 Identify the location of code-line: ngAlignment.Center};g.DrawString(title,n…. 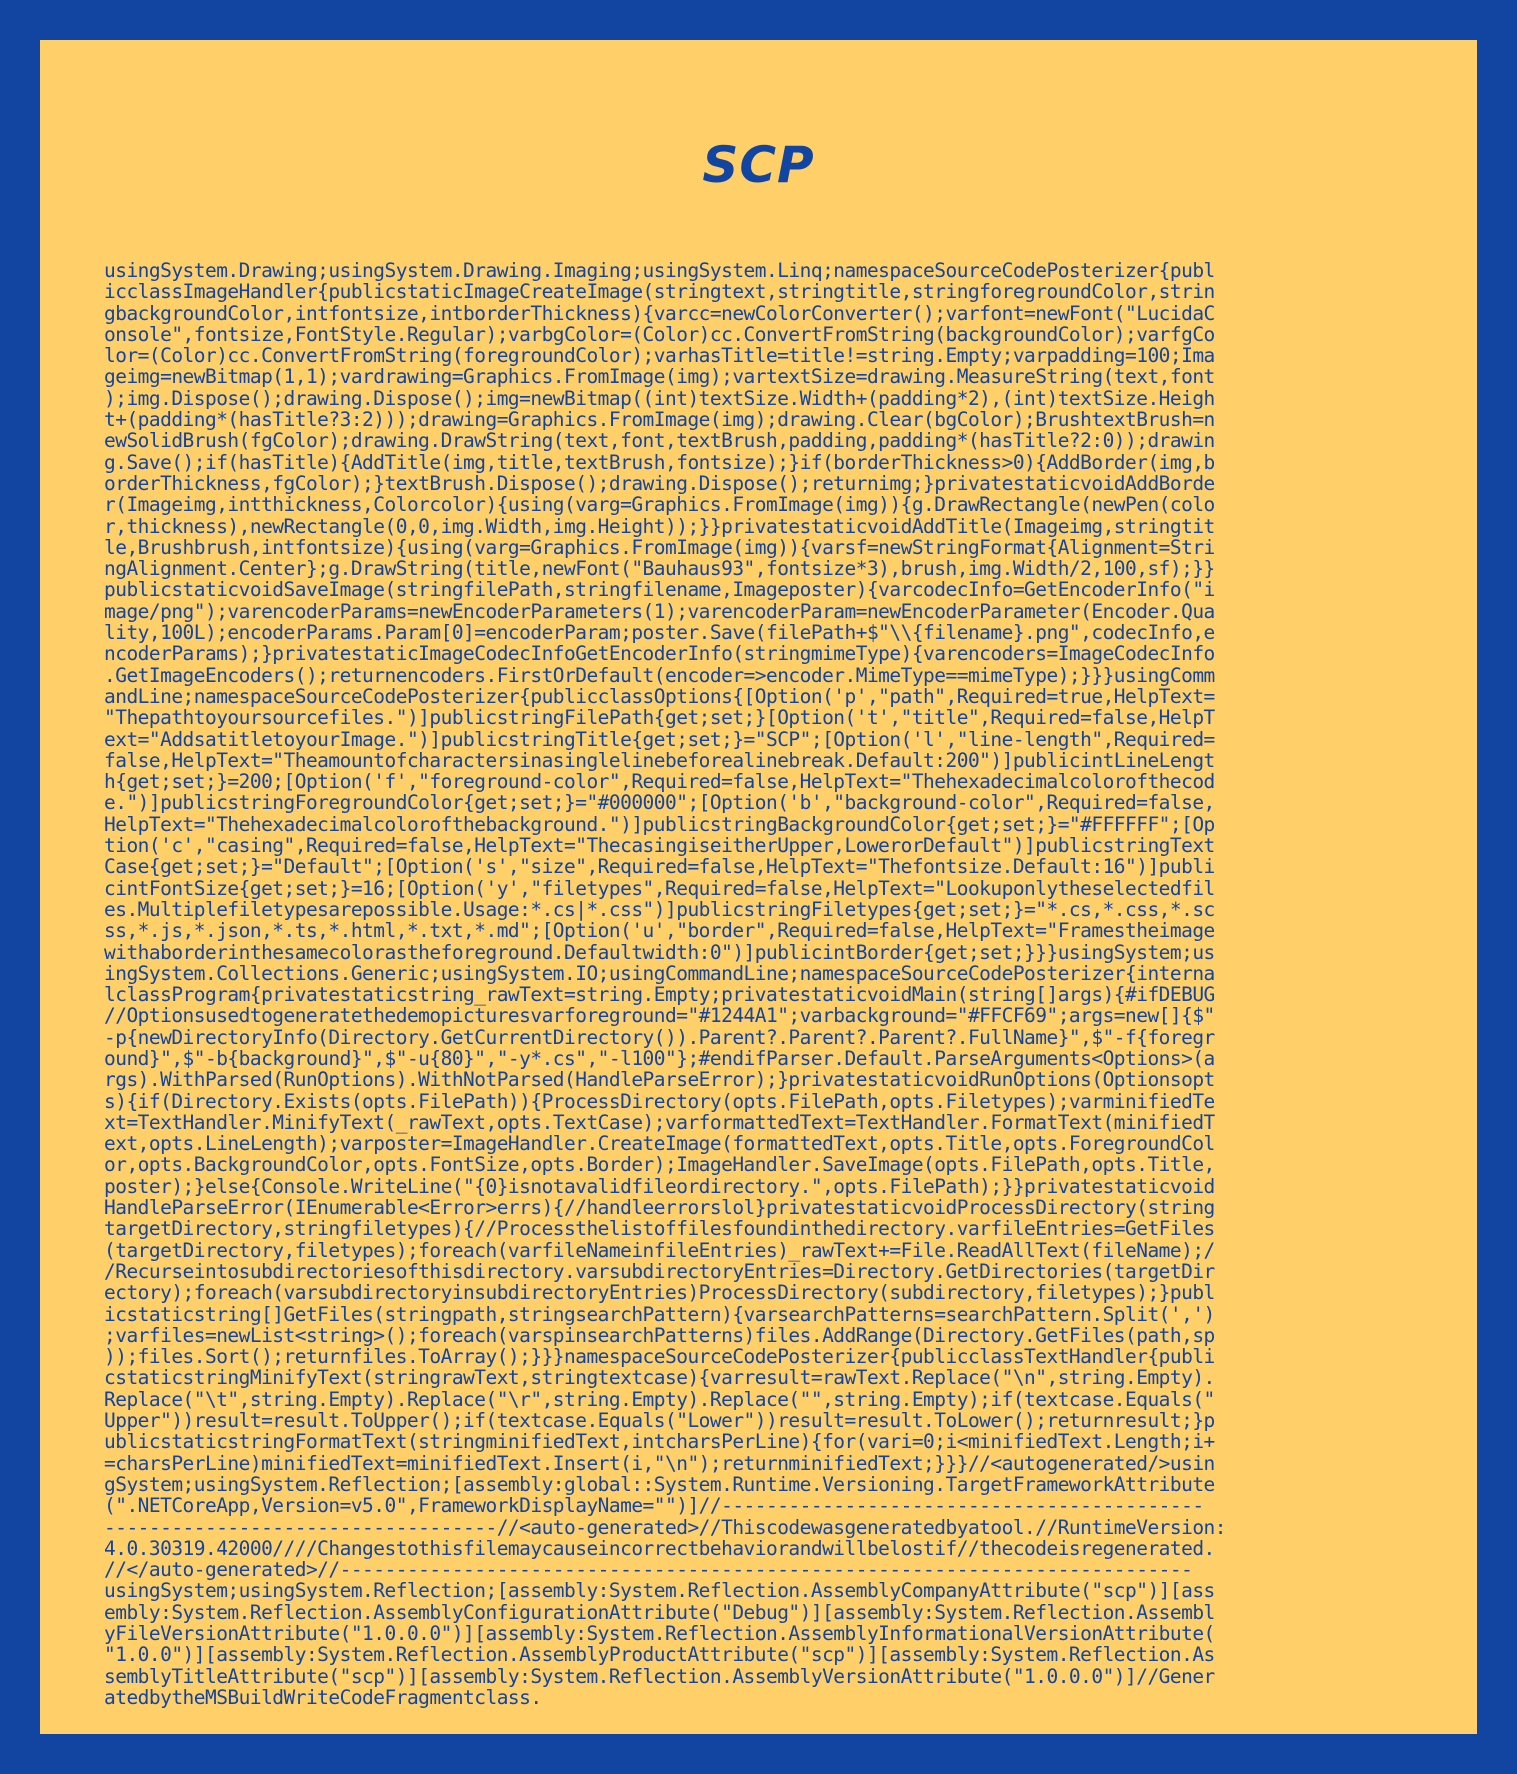
(659, 569).